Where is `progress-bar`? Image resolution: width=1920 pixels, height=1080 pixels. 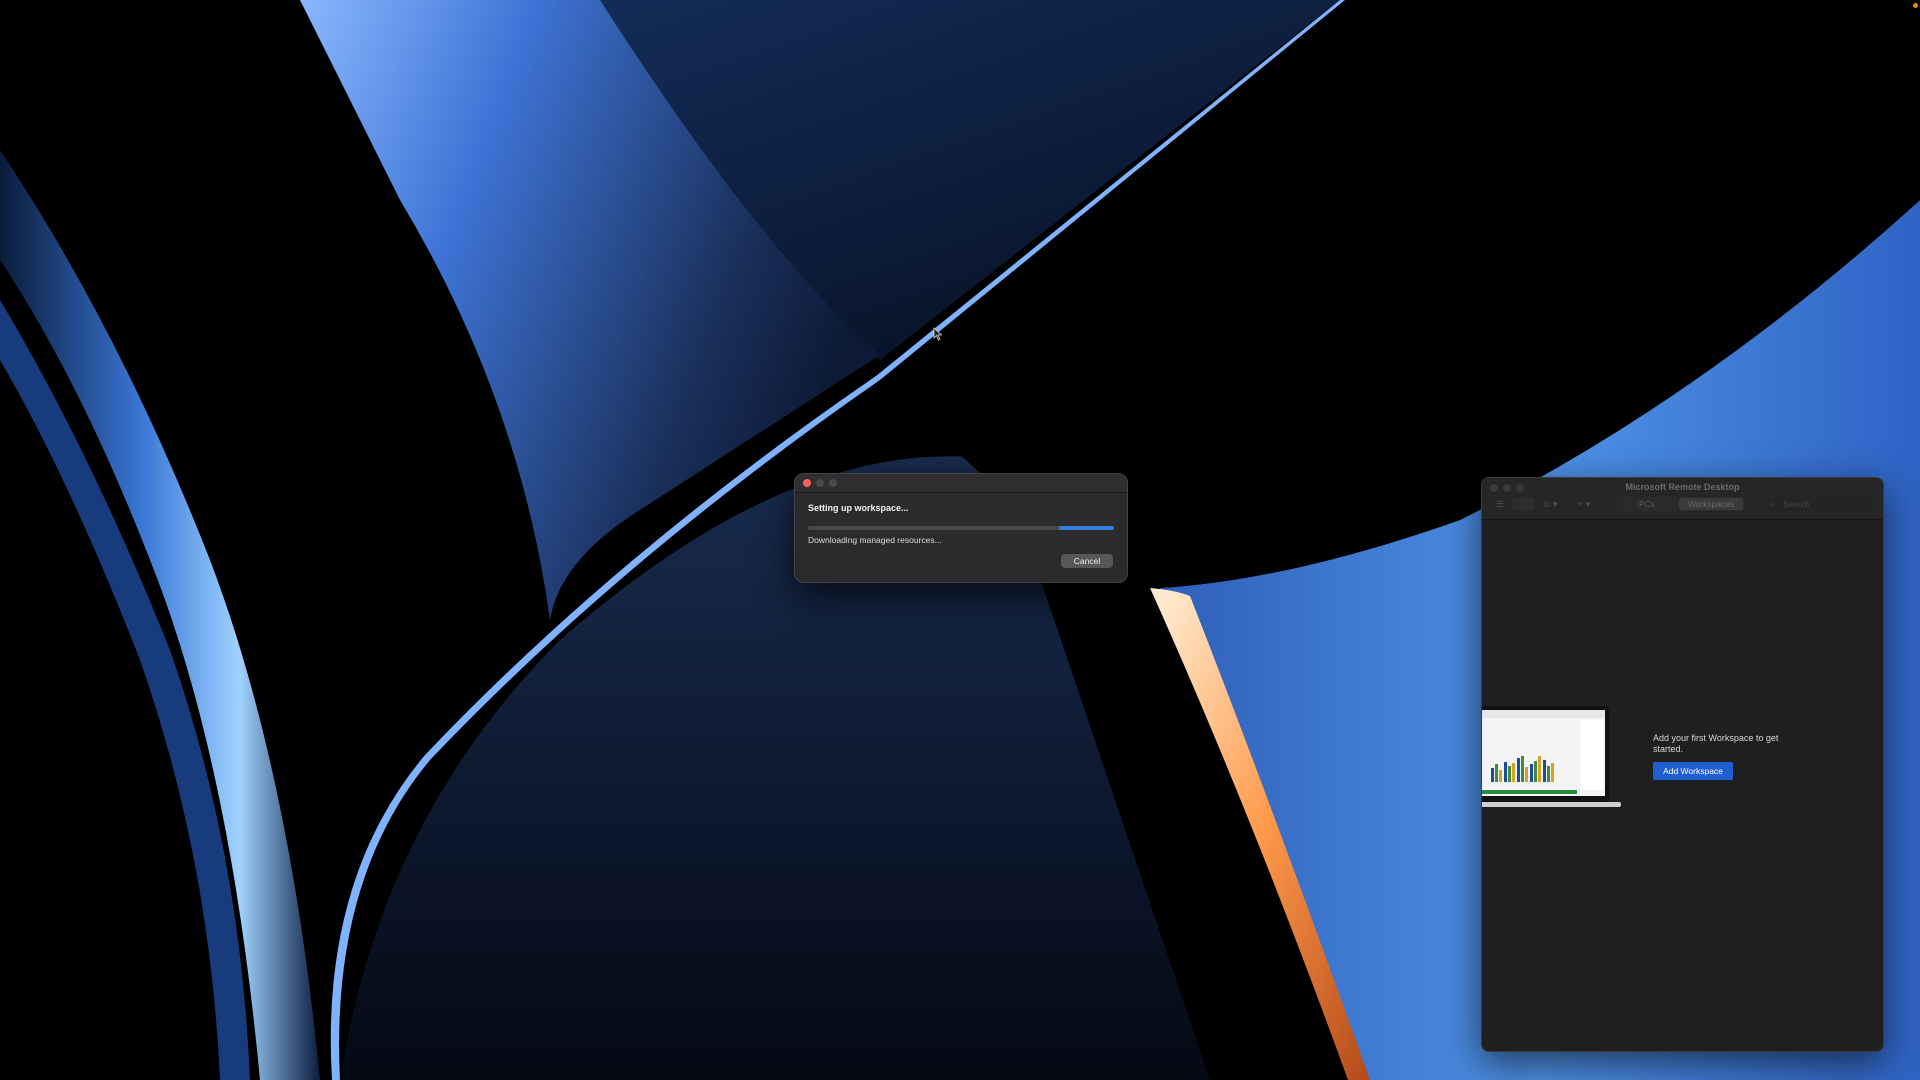 progress-bar is located at coordinates (961, 528).